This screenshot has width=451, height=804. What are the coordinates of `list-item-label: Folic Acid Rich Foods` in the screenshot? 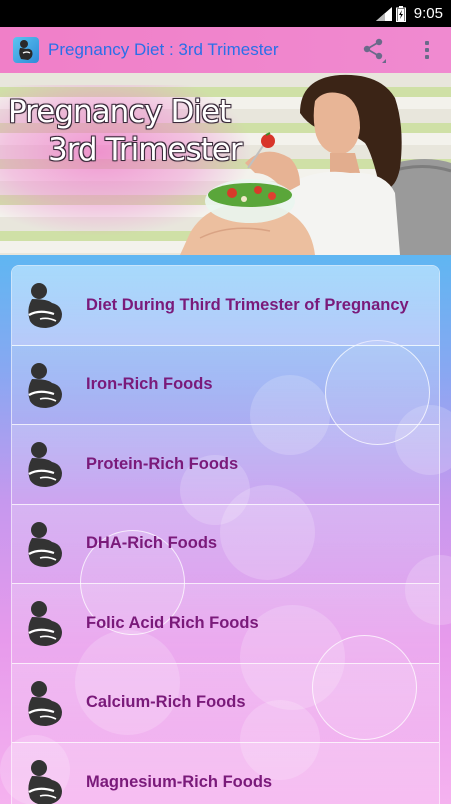 It's located at (172, 622).